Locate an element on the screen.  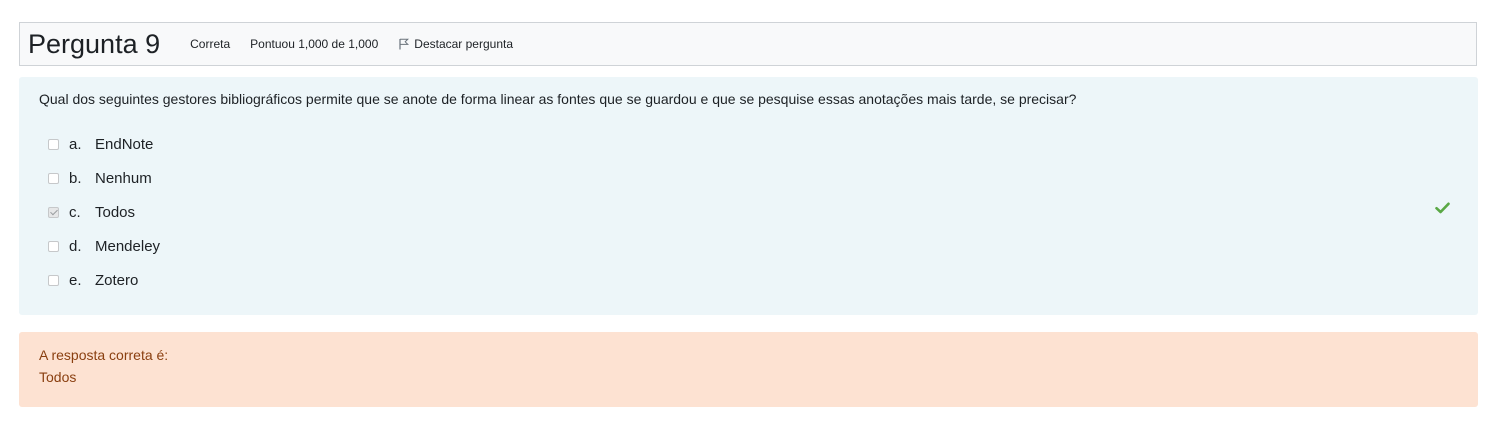
answer-letter: c. is located at coordinates (75, 212).